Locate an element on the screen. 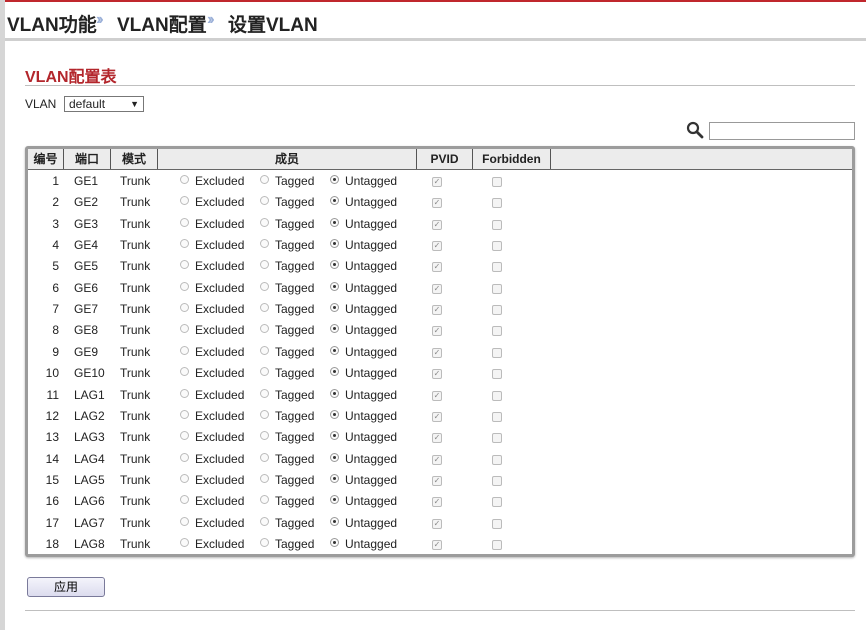  table-row: 1 GE1 Trunk Excluded Tagged Untagged ✓ is located at coordinates (440, 181).